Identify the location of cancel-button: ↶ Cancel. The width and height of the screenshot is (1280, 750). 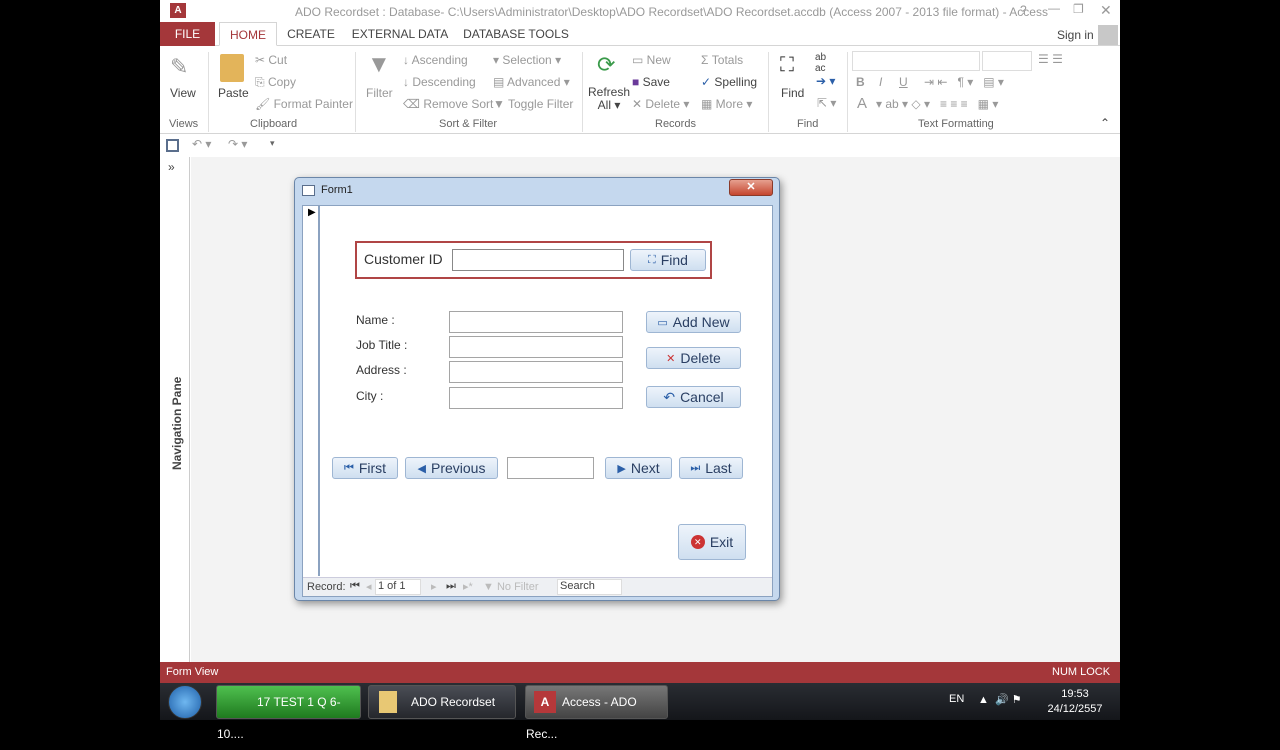
(693, 397).